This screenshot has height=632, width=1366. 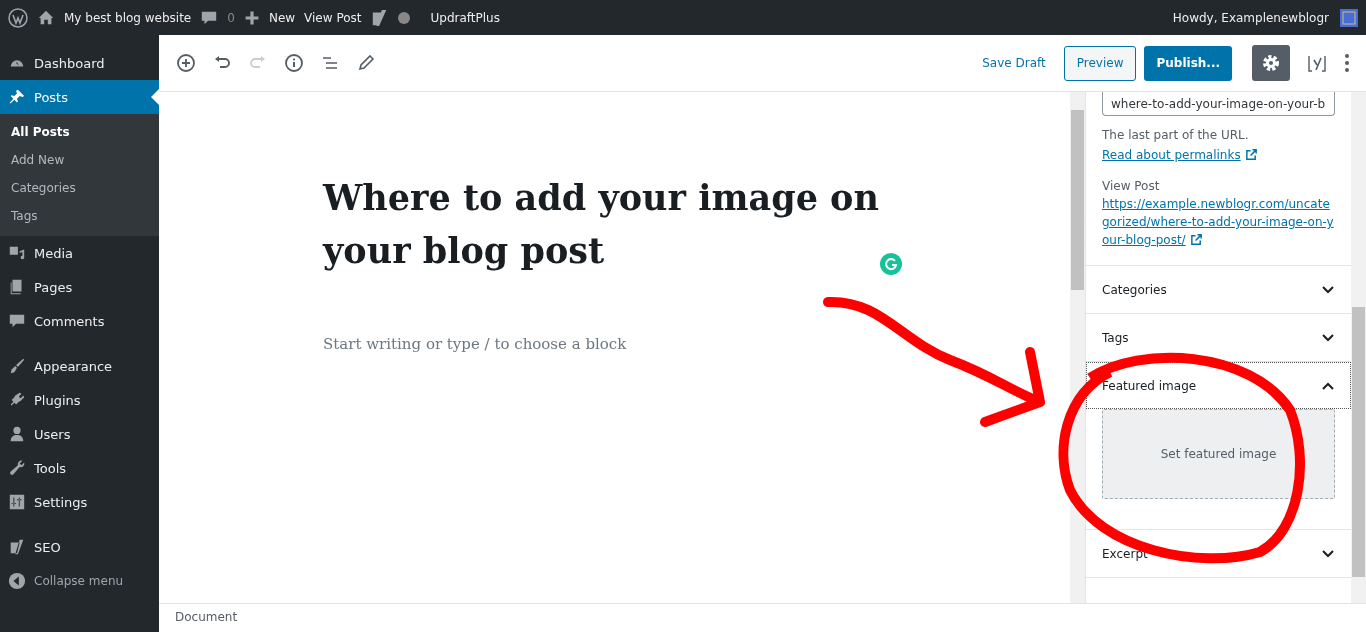 I want to click on gear-icon, so click(x=1271, y=63).